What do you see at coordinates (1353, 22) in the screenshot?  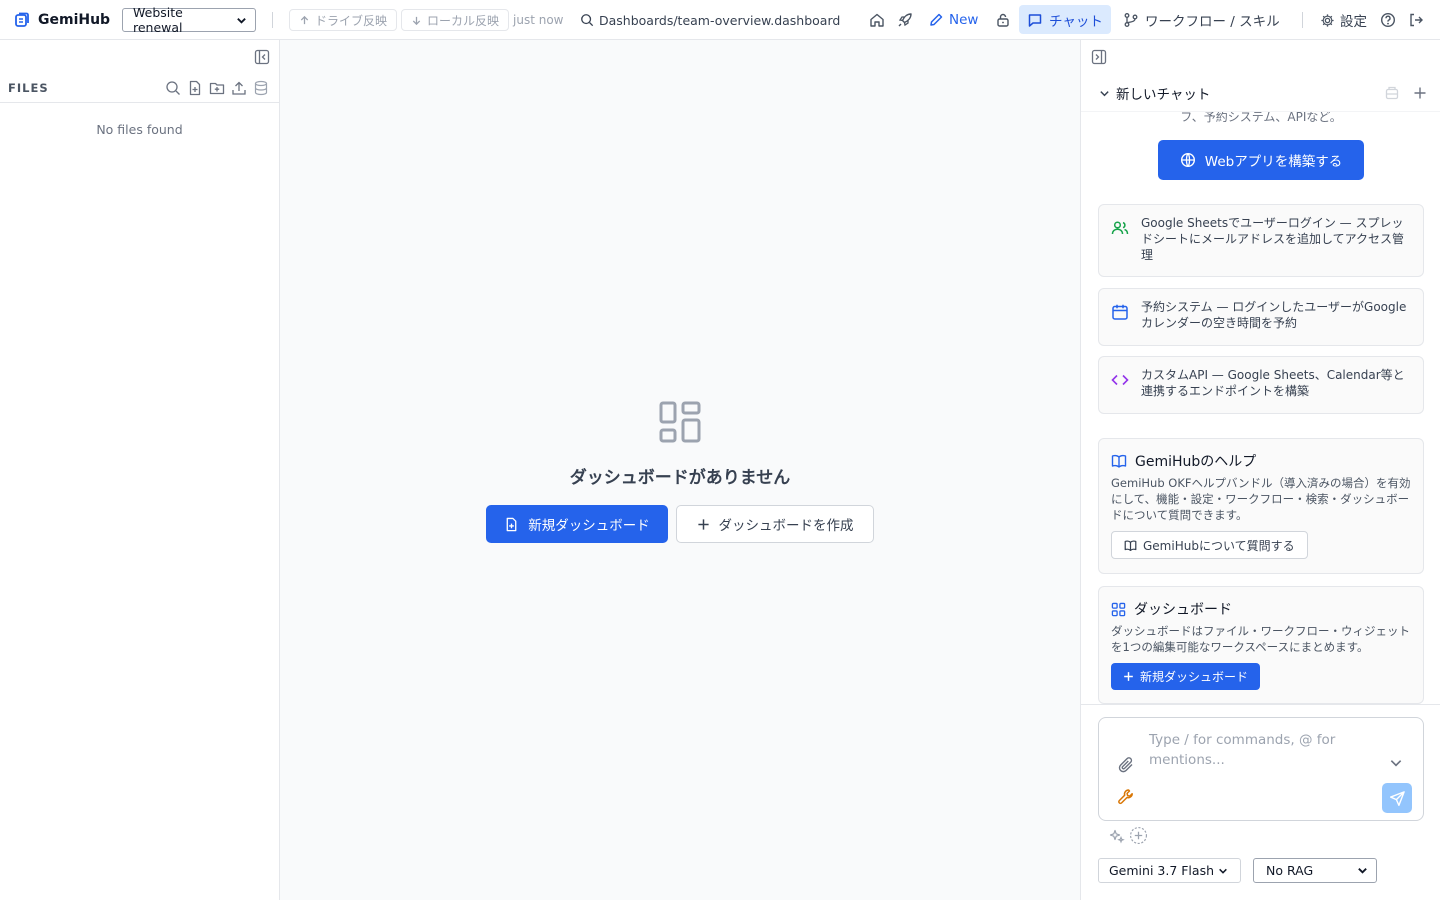 I see `settings-label: 設定` at bounding box center [1353, 22].